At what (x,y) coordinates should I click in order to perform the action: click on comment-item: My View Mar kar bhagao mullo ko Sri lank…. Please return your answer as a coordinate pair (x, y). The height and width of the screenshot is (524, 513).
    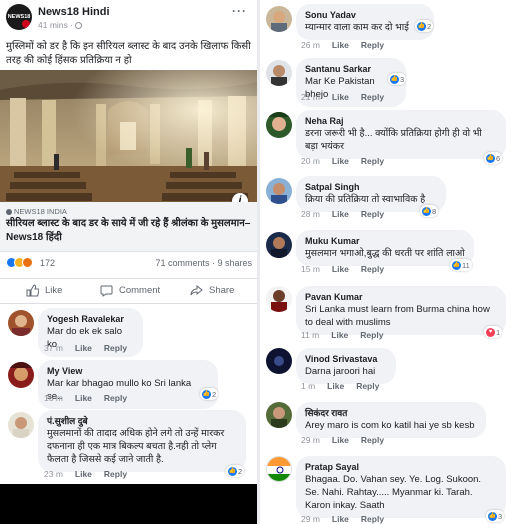
    Looking at the image, I should click on (128, 383).